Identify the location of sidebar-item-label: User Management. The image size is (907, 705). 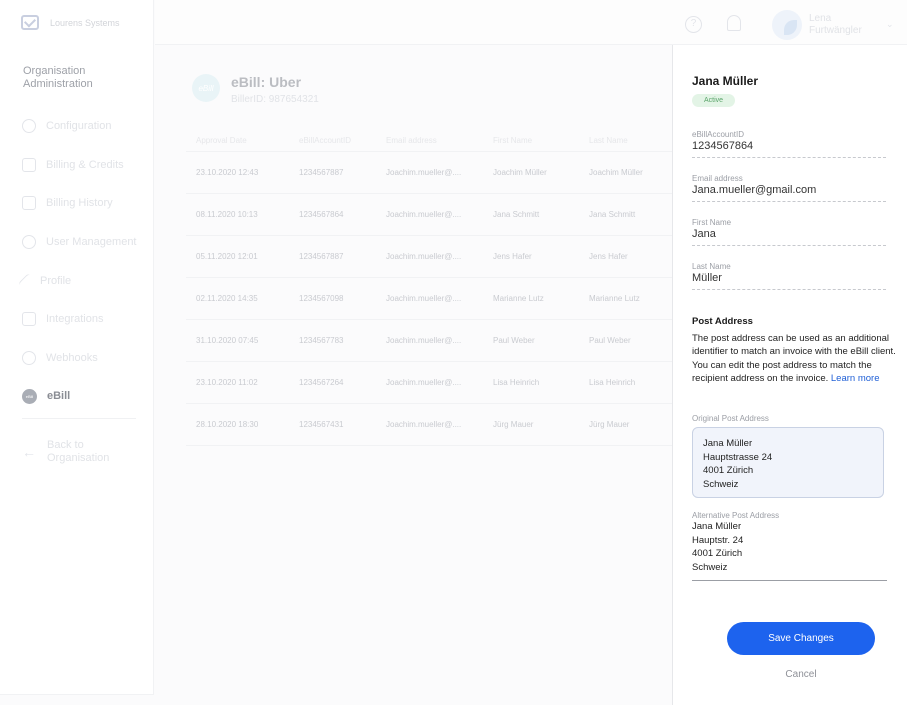
(91, 242).